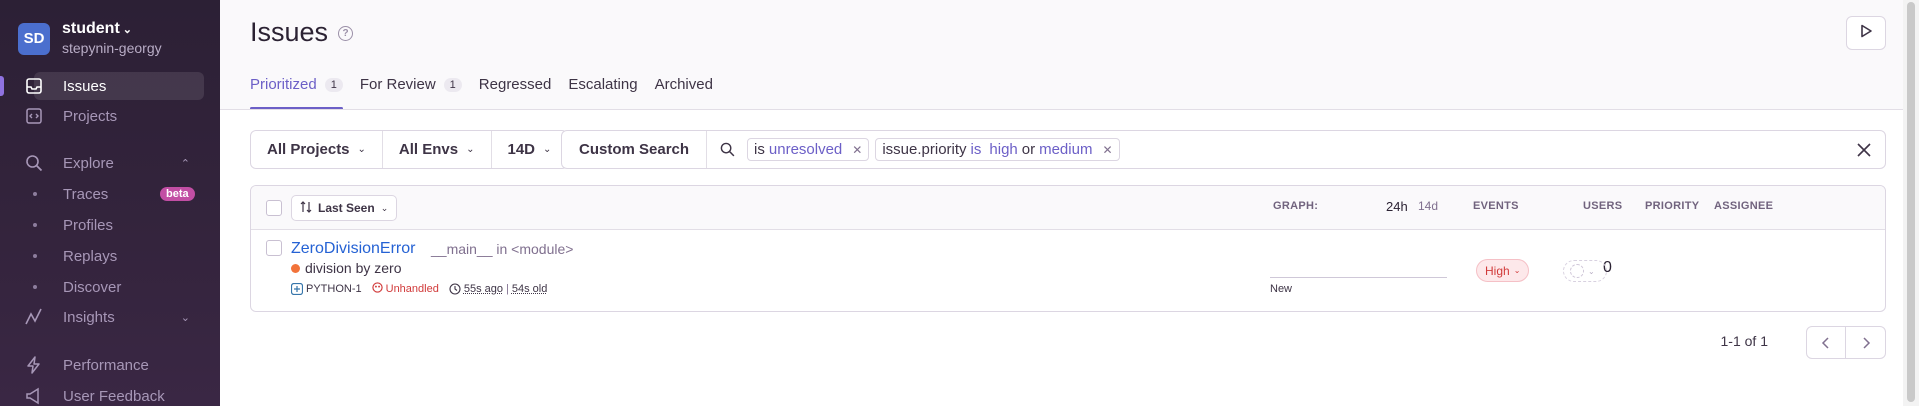 This screenshot has width=1919, height=406. I want to click on sidebar-item-projects: Projects, so click(110, 116).